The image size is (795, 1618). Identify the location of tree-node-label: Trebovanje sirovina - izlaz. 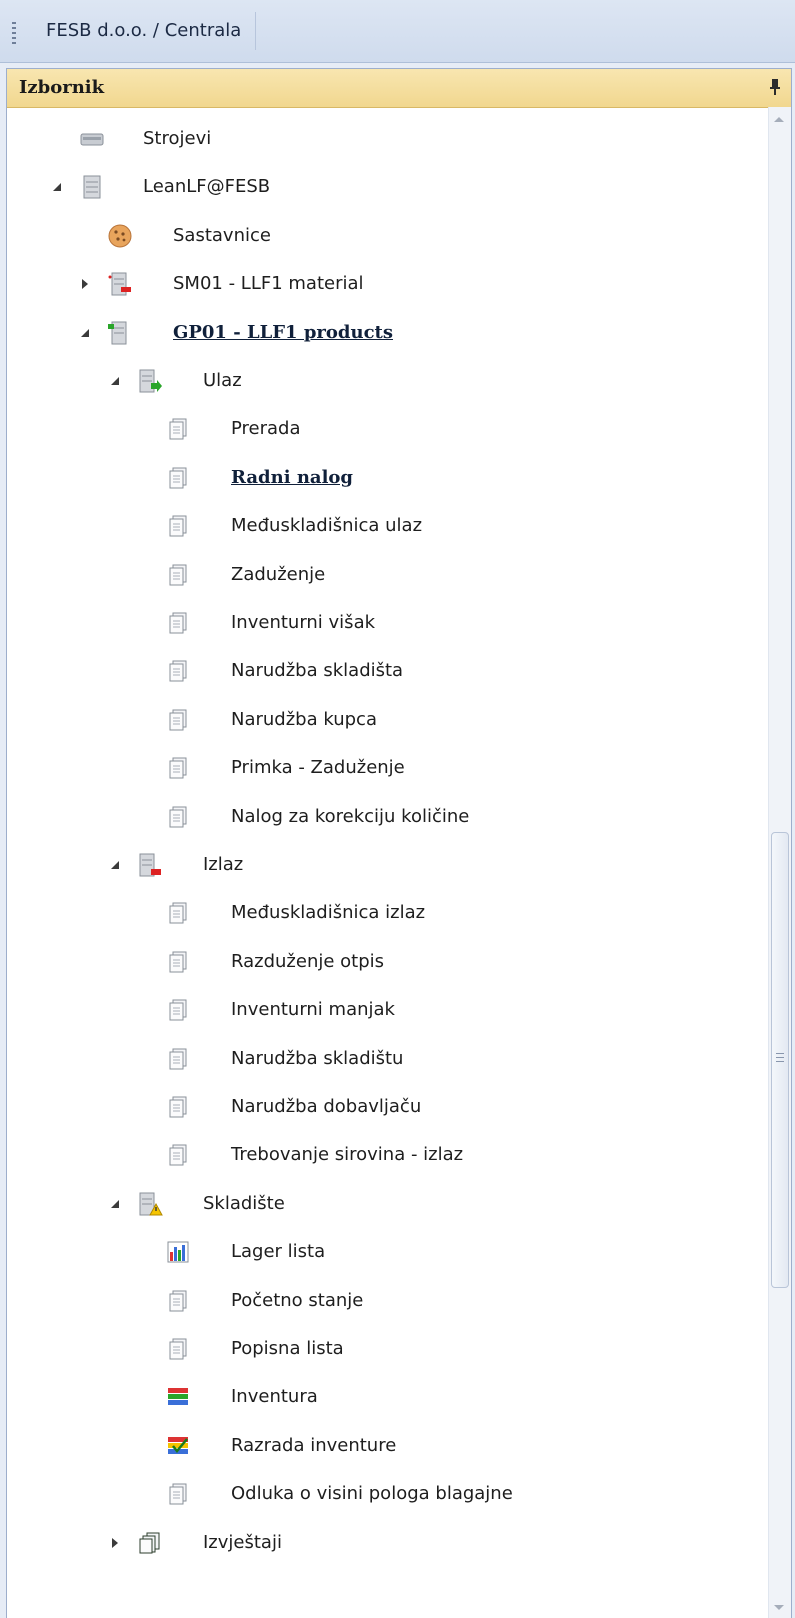
(347, 1155).